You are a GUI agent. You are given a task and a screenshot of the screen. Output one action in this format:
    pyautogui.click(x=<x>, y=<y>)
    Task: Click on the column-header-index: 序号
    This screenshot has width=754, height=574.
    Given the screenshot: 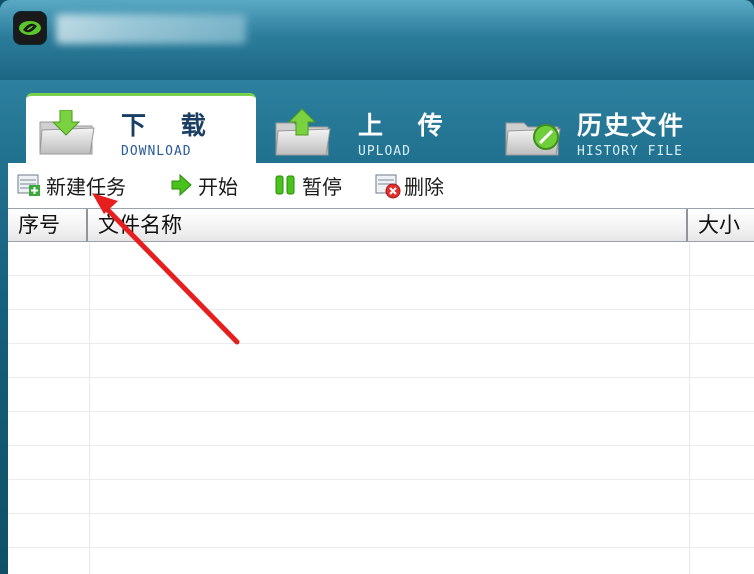 What is the action you would take?
    pyautogui.click(x=48, y=225)
    